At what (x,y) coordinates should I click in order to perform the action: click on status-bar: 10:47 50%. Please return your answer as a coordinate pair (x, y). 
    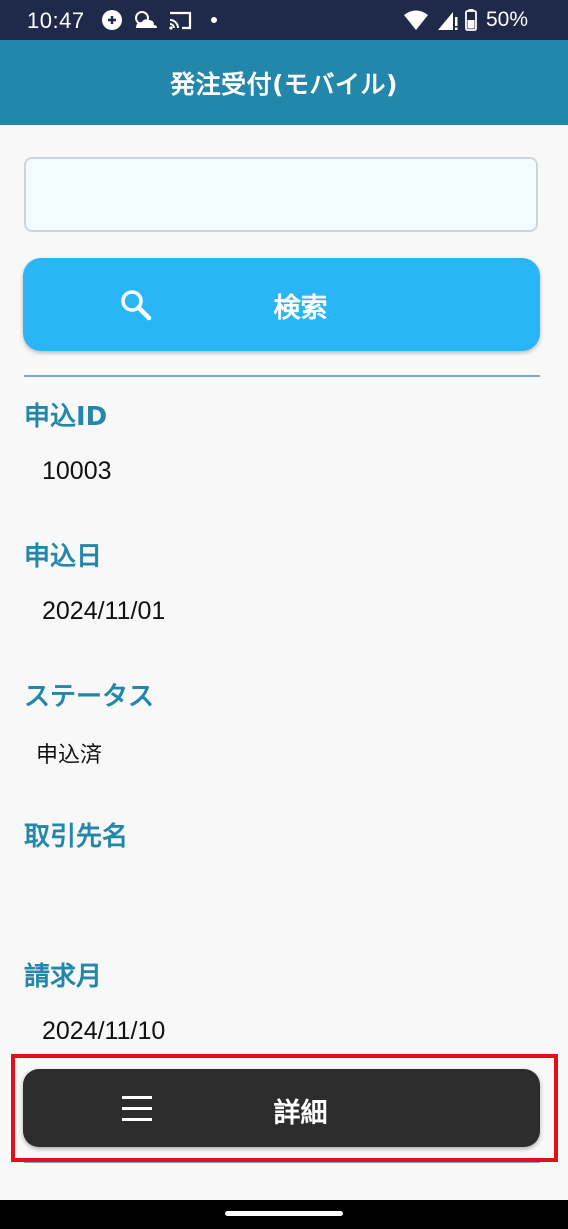
    Looking at the image, I should click on (284, 20).